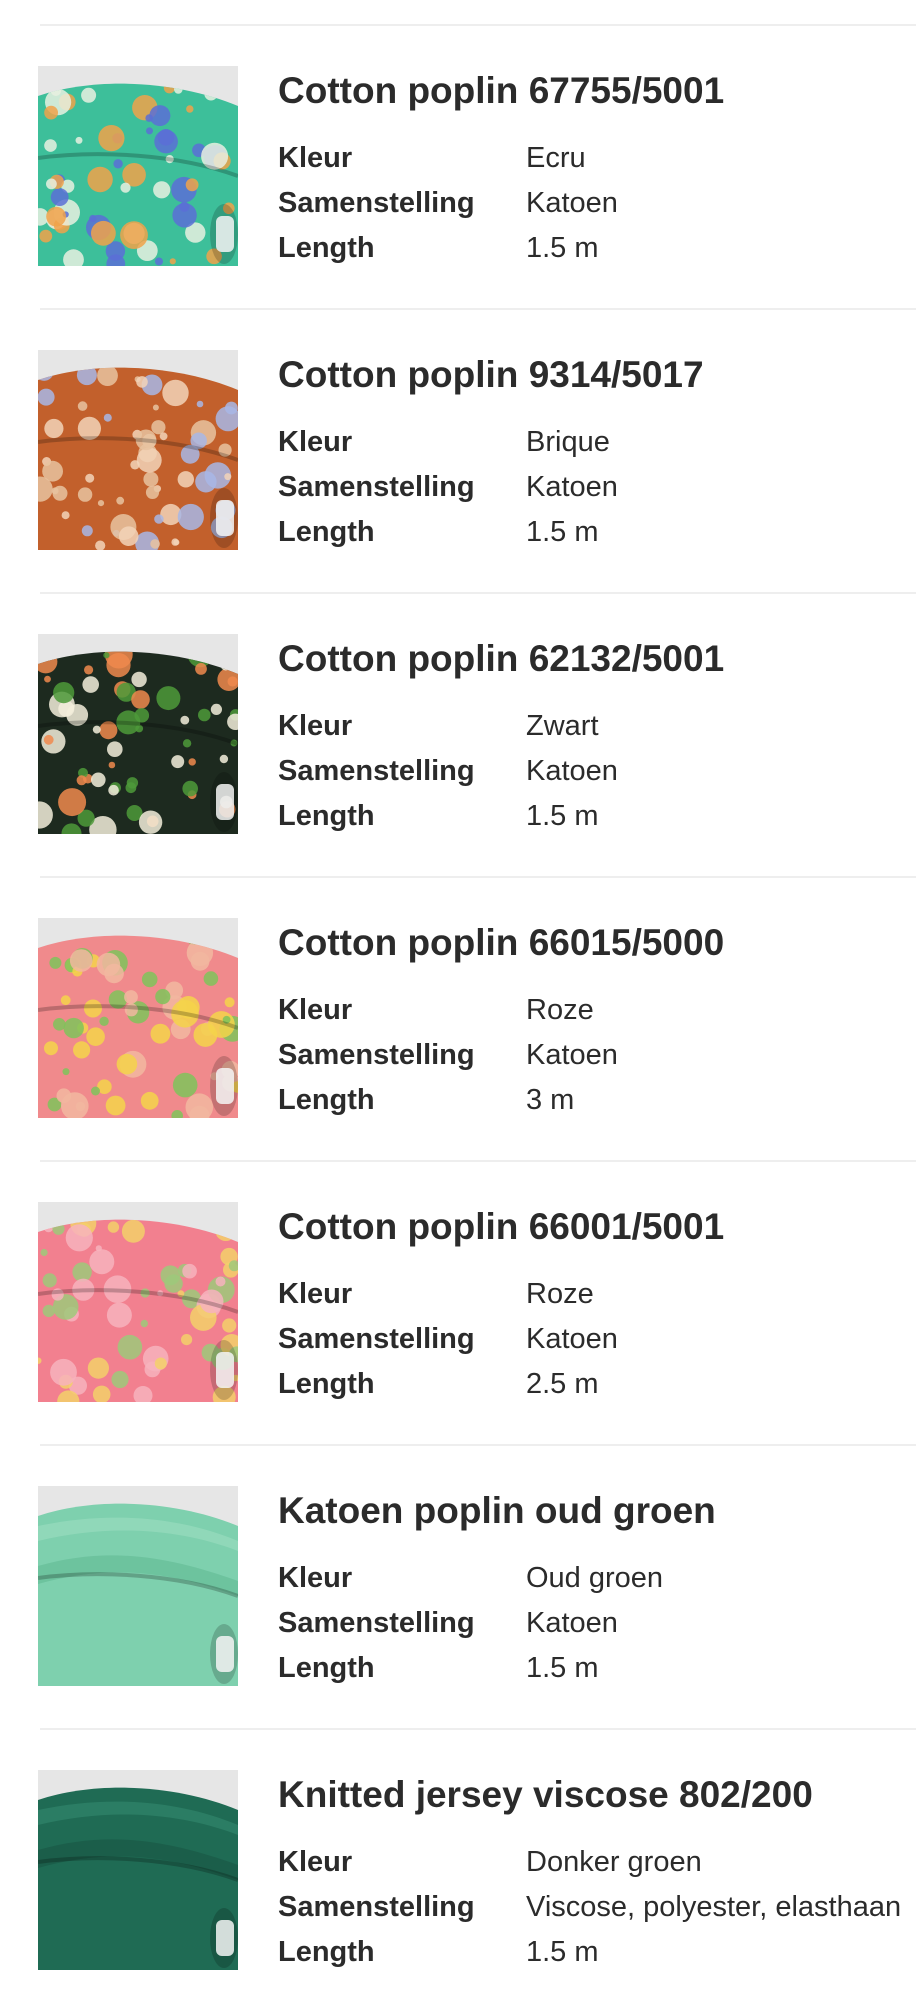 This screenshot has height=2000, width=916. Describe the element at coordinates (501, 659) in the screenshot. I see `product-title: Cotton poplin 62132/5001` at that location.